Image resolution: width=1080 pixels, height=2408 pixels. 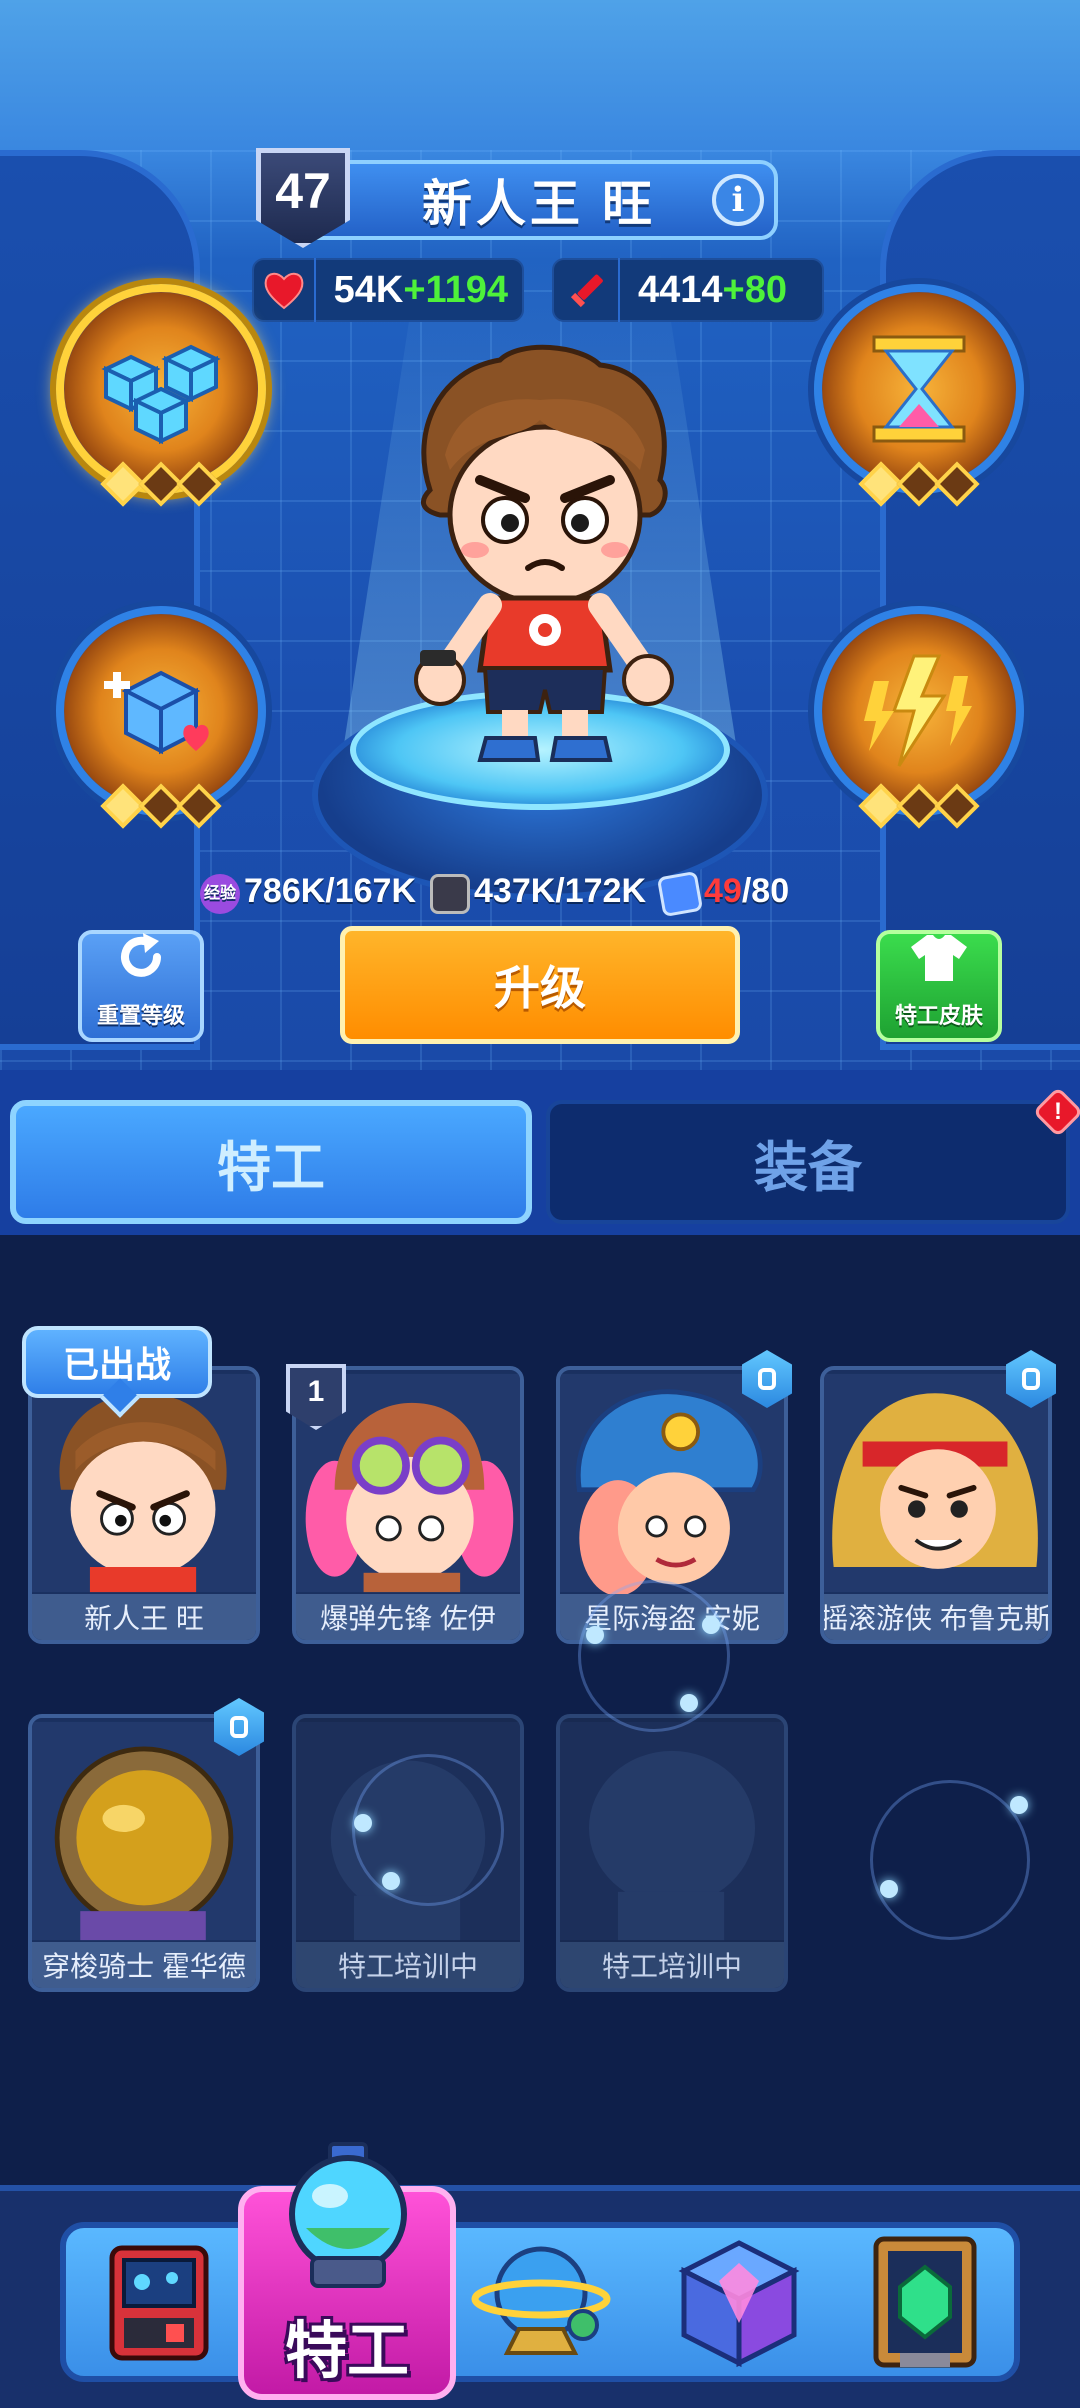 I want to click on agent-name: 爆弹先锋 佐伊, so click(x=408, y=1617).